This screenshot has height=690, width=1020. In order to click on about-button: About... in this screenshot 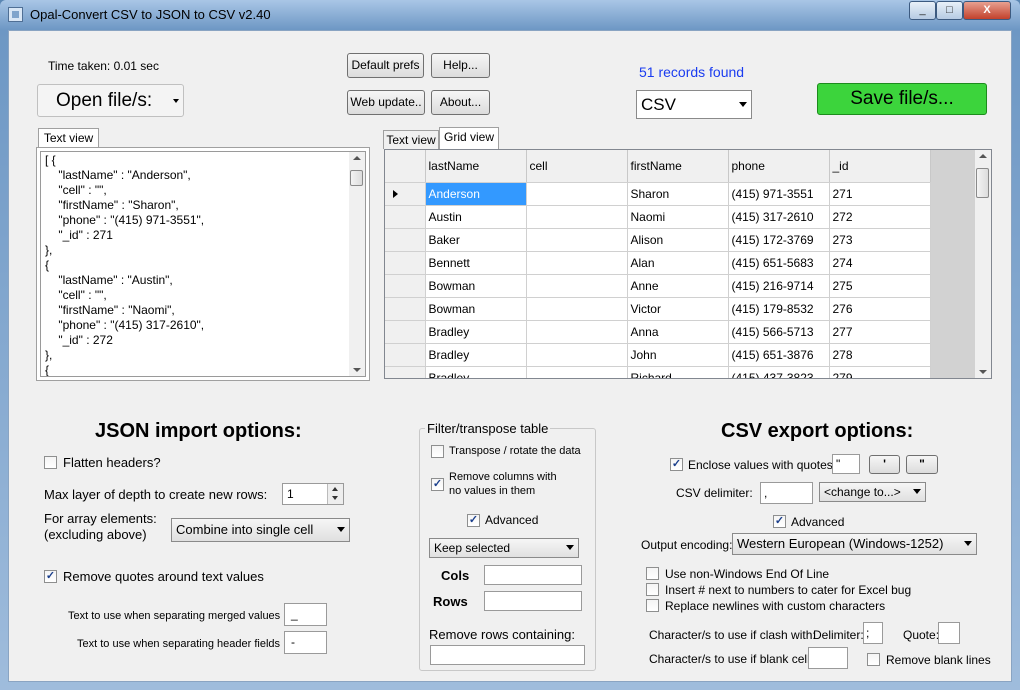, I will do `click(460, 102)`.